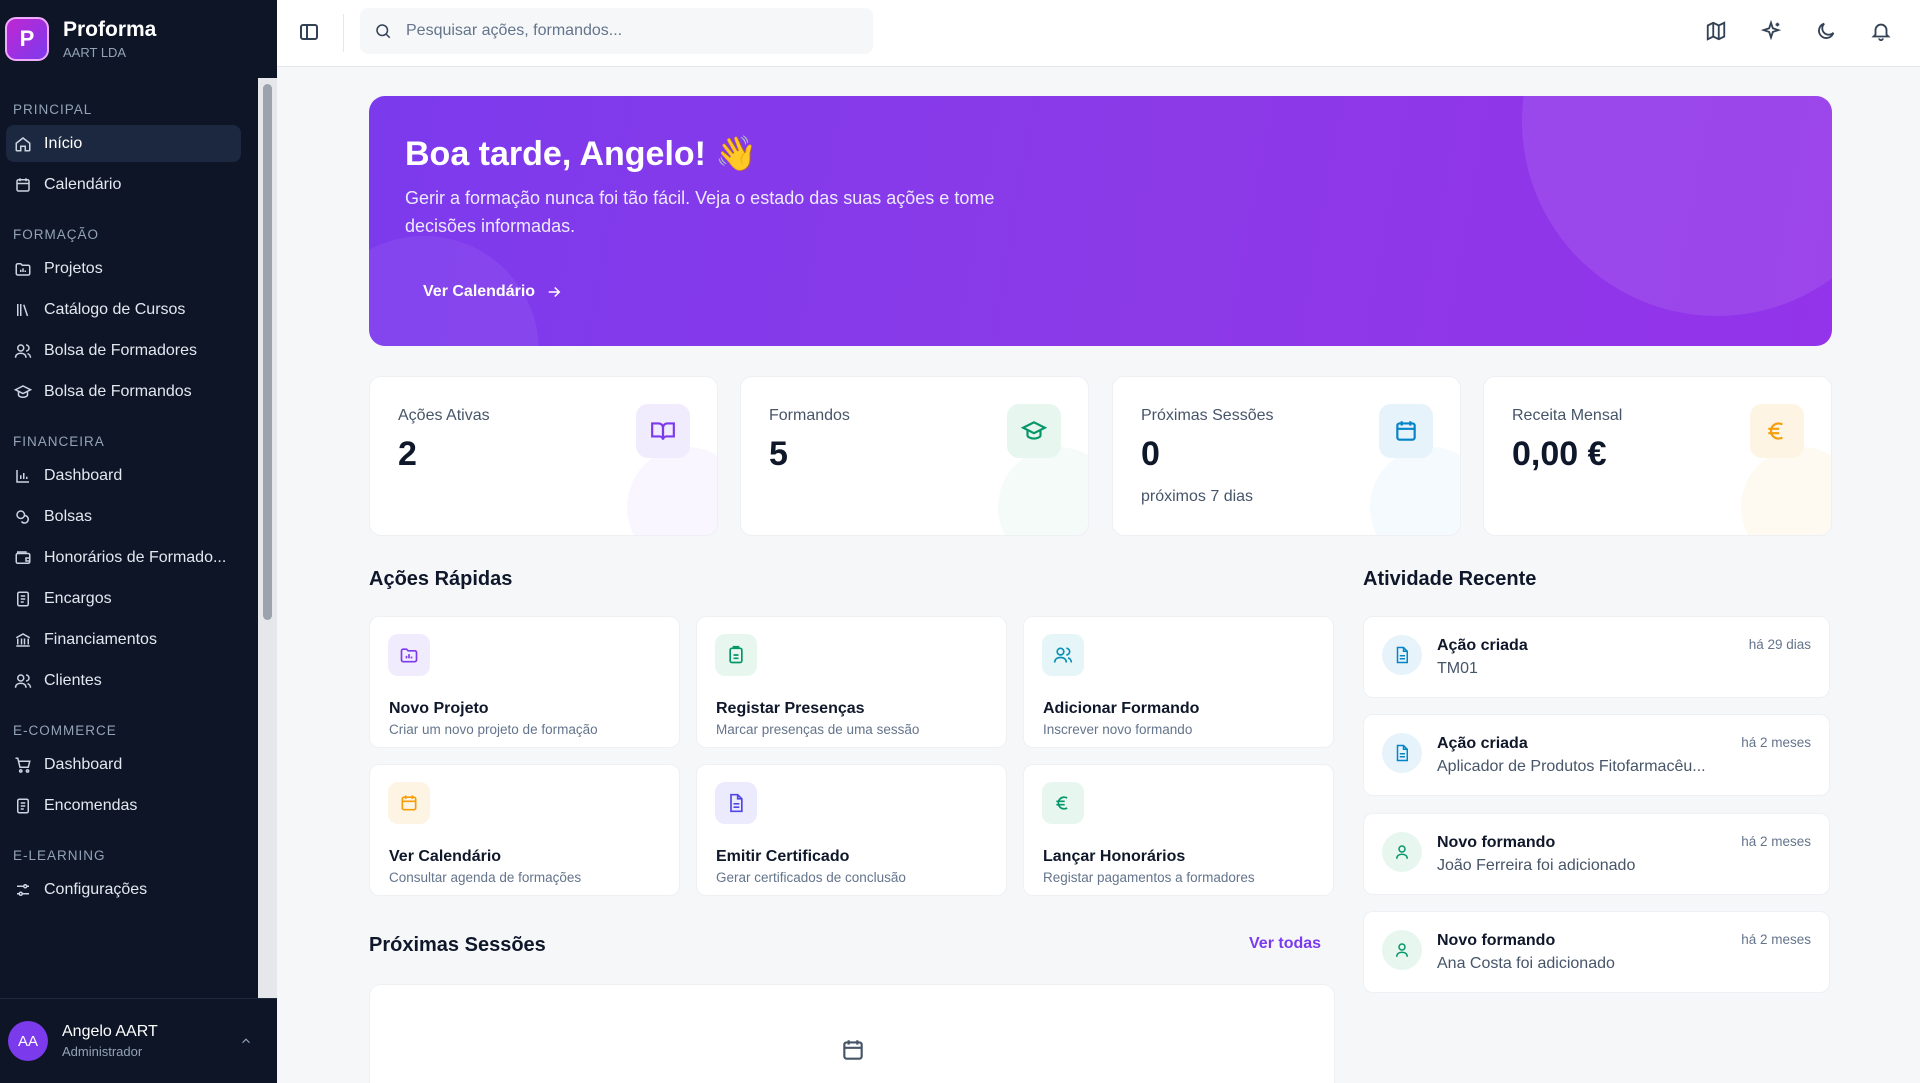 This screenshot has width=1920, height=1083. Describe the element at coordinates (1121, 708) in the screenshot. I see `quick-action-title: Adicionar Formando` at that location.